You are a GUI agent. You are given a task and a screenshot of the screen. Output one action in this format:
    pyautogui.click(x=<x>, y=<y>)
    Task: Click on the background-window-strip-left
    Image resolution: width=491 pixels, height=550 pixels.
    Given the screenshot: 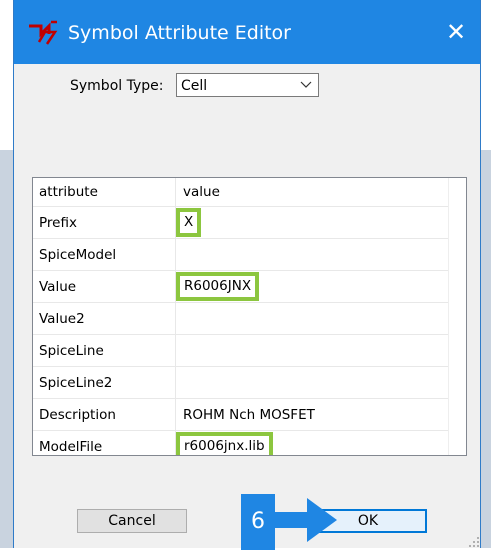 What is the action you would take?
    pyautogui.click(x=7, y=349)
    